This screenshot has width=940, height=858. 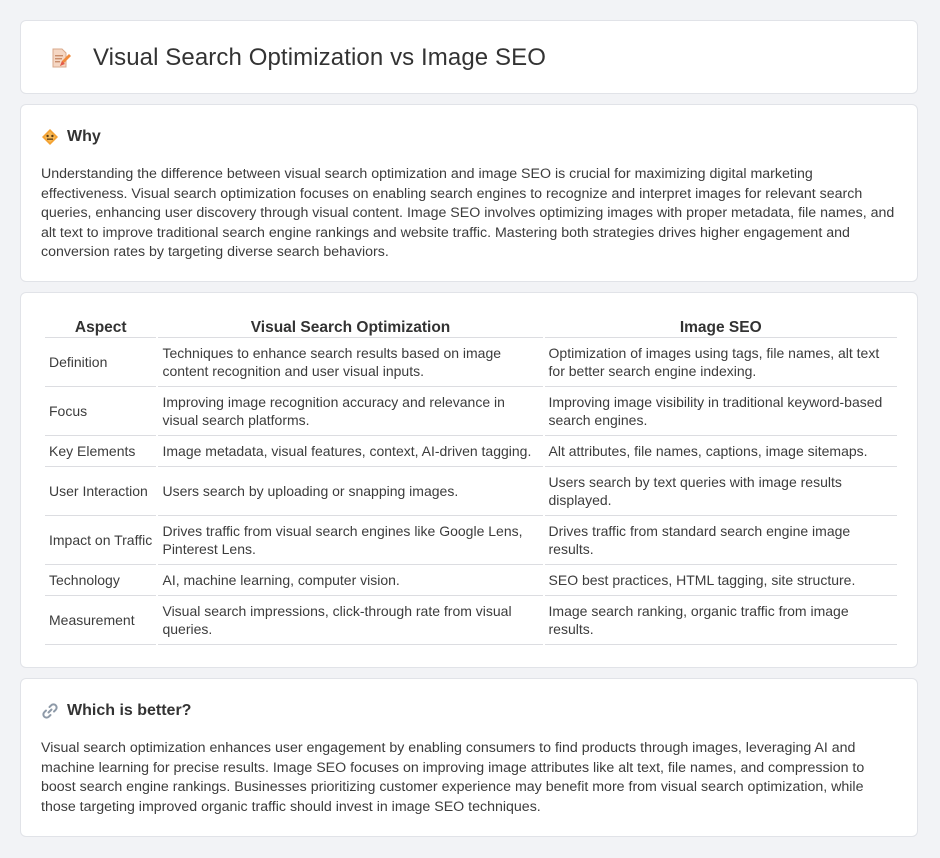 I want to click on row-visual-search: AI, machine learning, computer vision., so click(x=350, y=580).